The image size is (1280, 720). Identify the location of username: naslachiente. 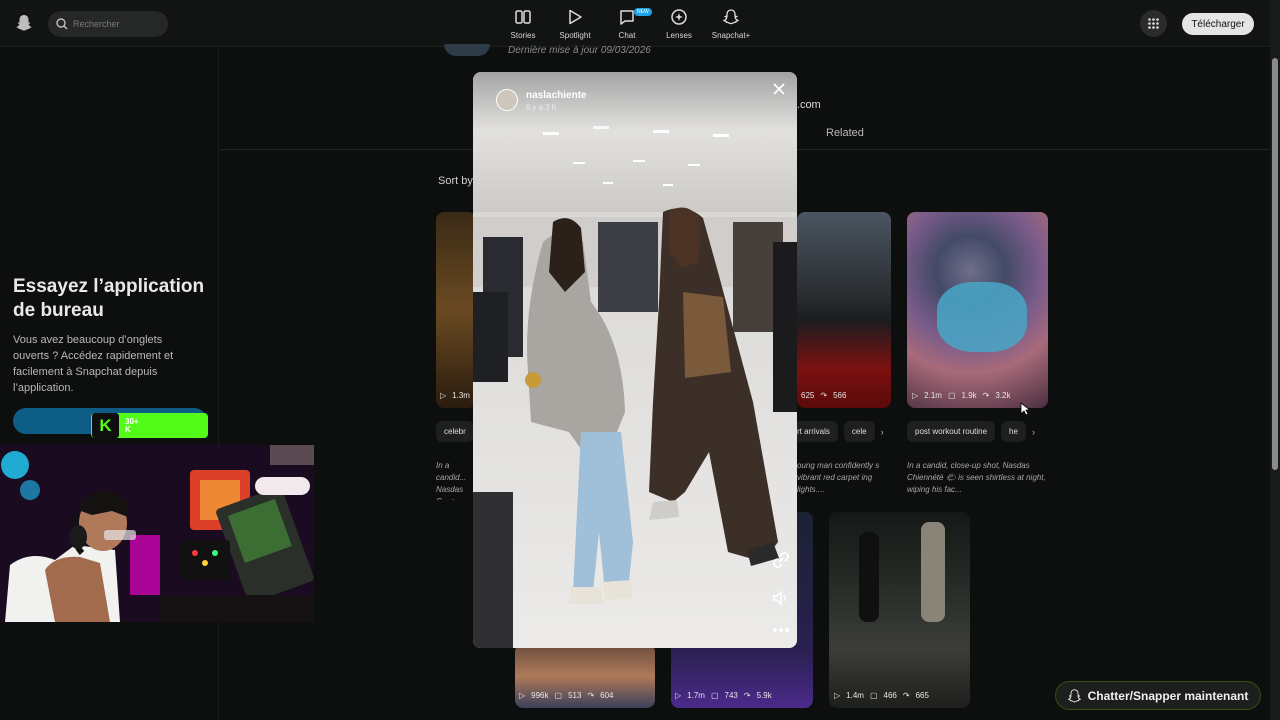
(556, 95).